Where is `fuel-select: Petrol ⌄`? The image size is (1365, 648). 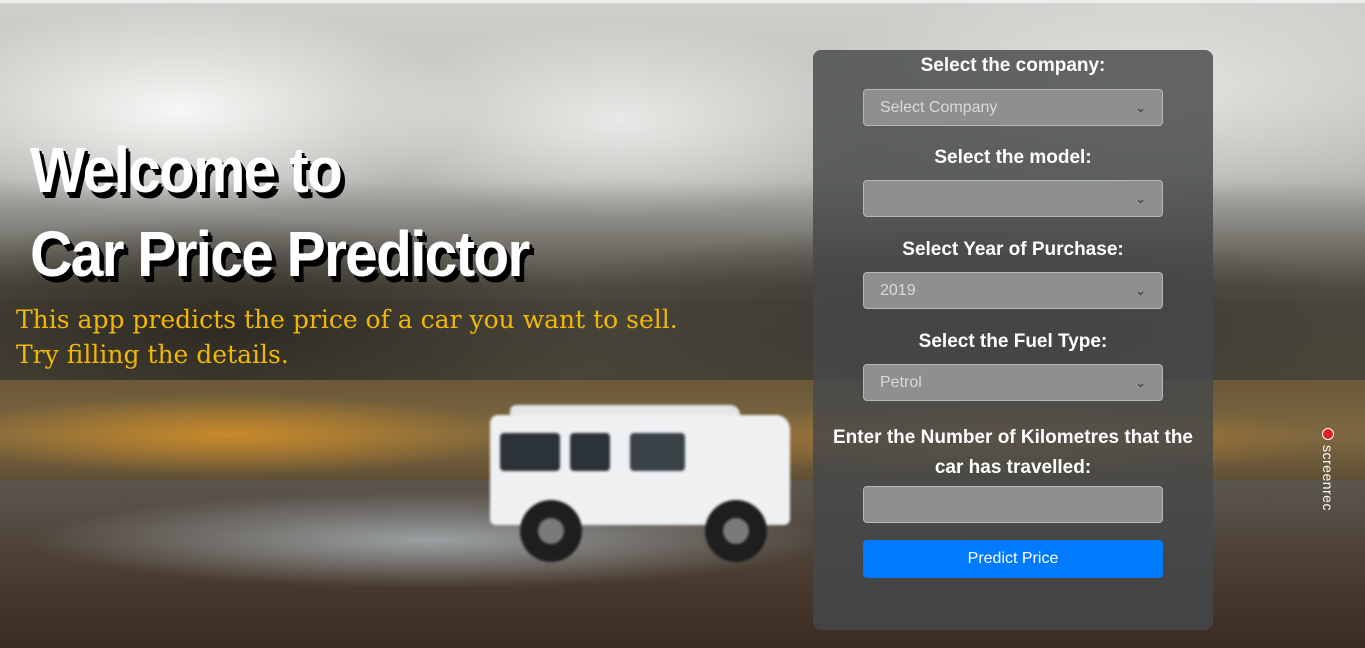
fuel-select: Petrol ⌄ is located at coordinates (1013, 382).